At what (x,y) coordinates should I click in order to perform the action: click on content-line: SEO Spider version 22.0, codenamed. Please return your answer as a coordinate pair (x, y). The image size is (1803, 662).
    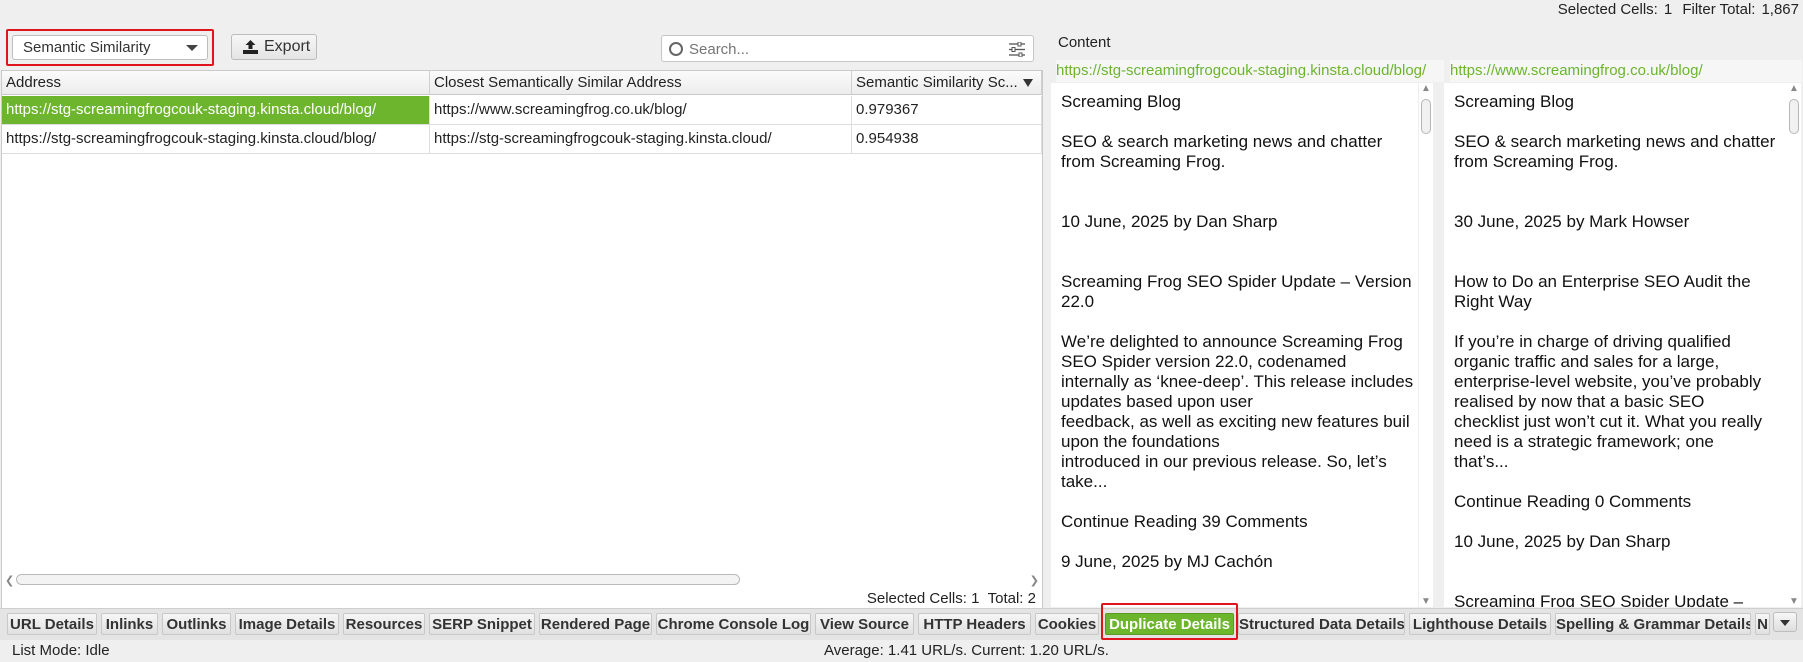
    Looking at the image, I should click on (1204, 361).